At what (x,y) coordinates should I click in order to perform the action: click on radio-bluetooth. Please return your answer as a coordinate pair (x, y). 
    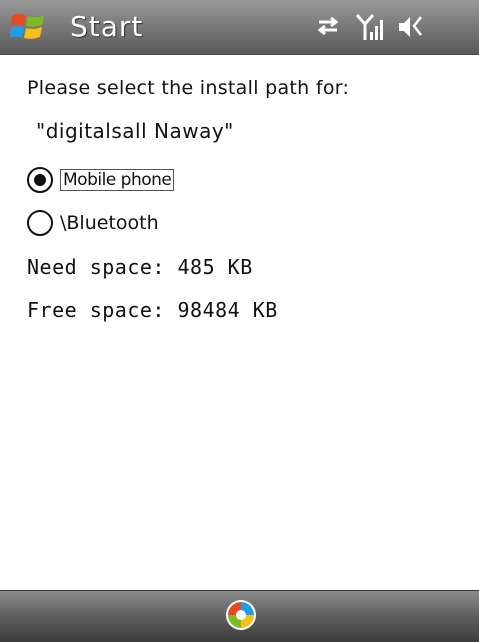
    Looking at the image, I should click on (40, 223).